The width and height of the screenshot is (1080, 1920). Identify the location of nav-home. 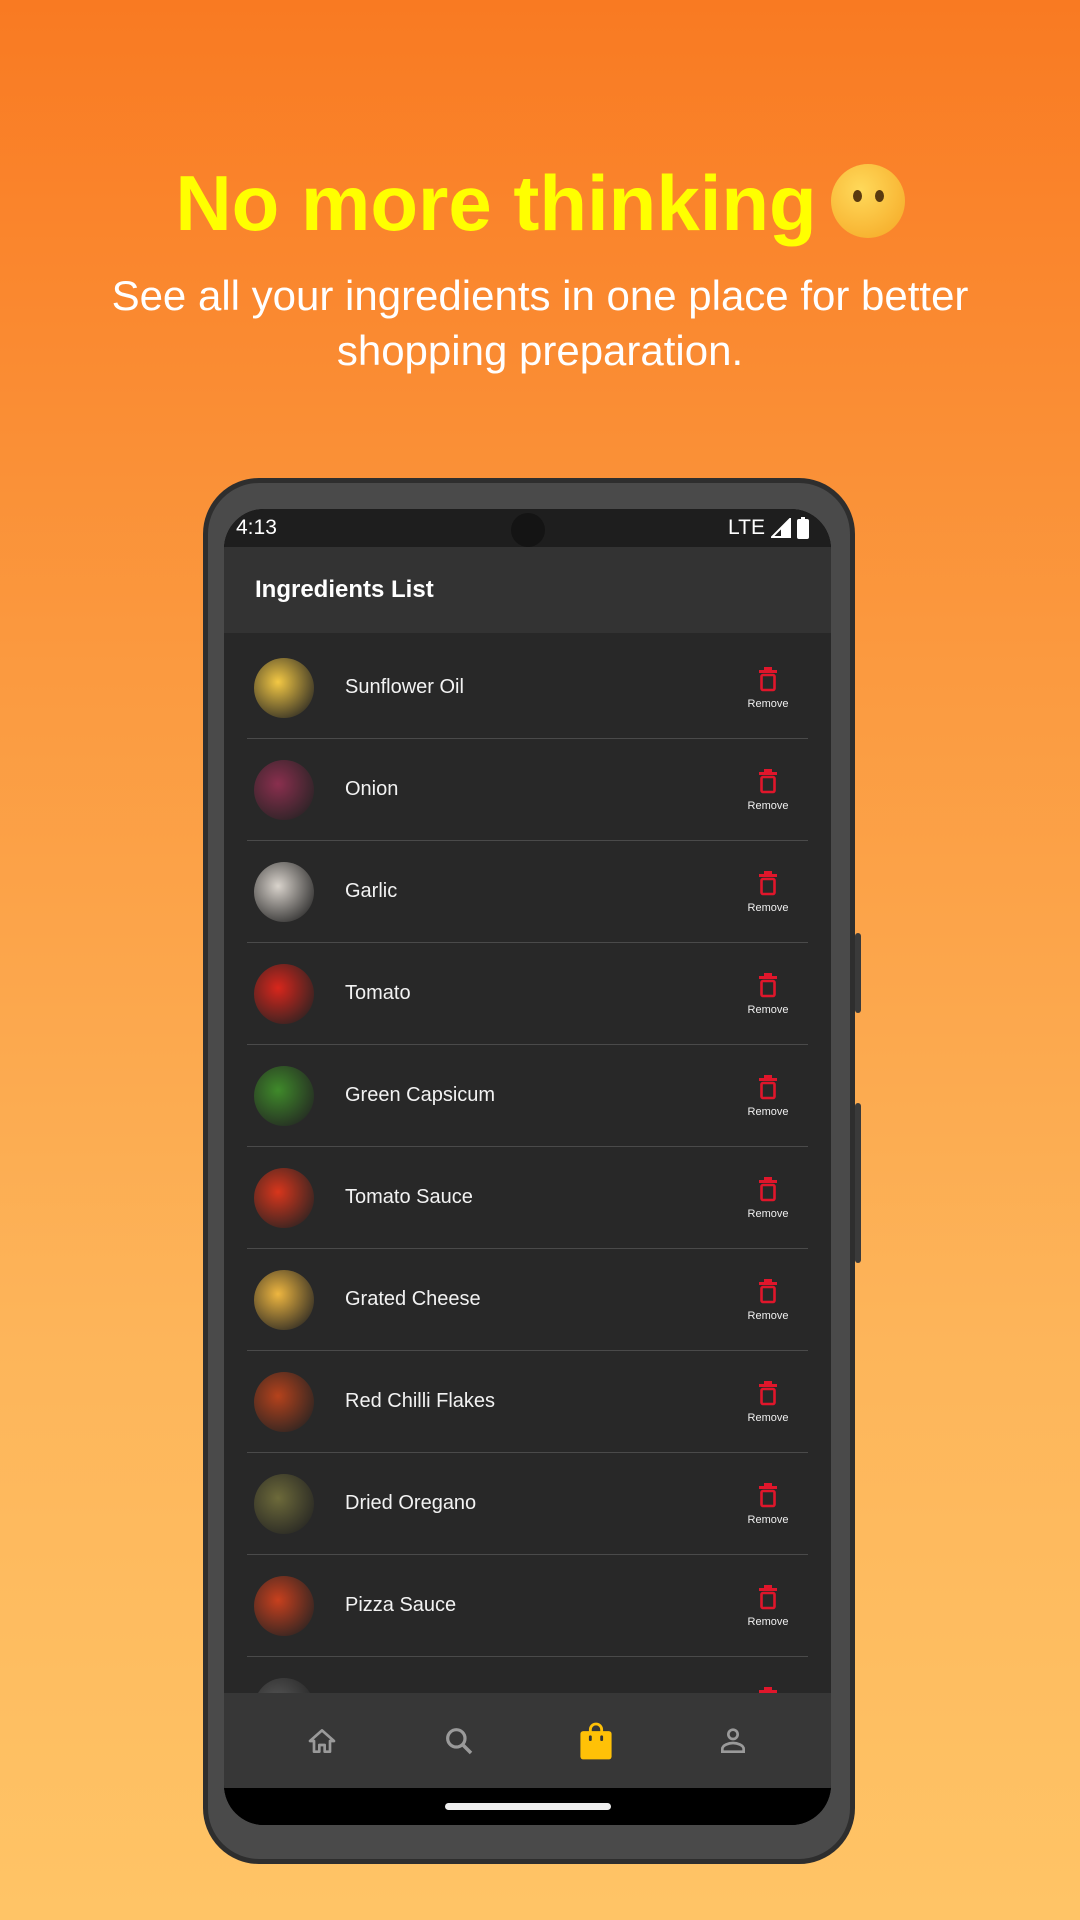
(322, 1741).